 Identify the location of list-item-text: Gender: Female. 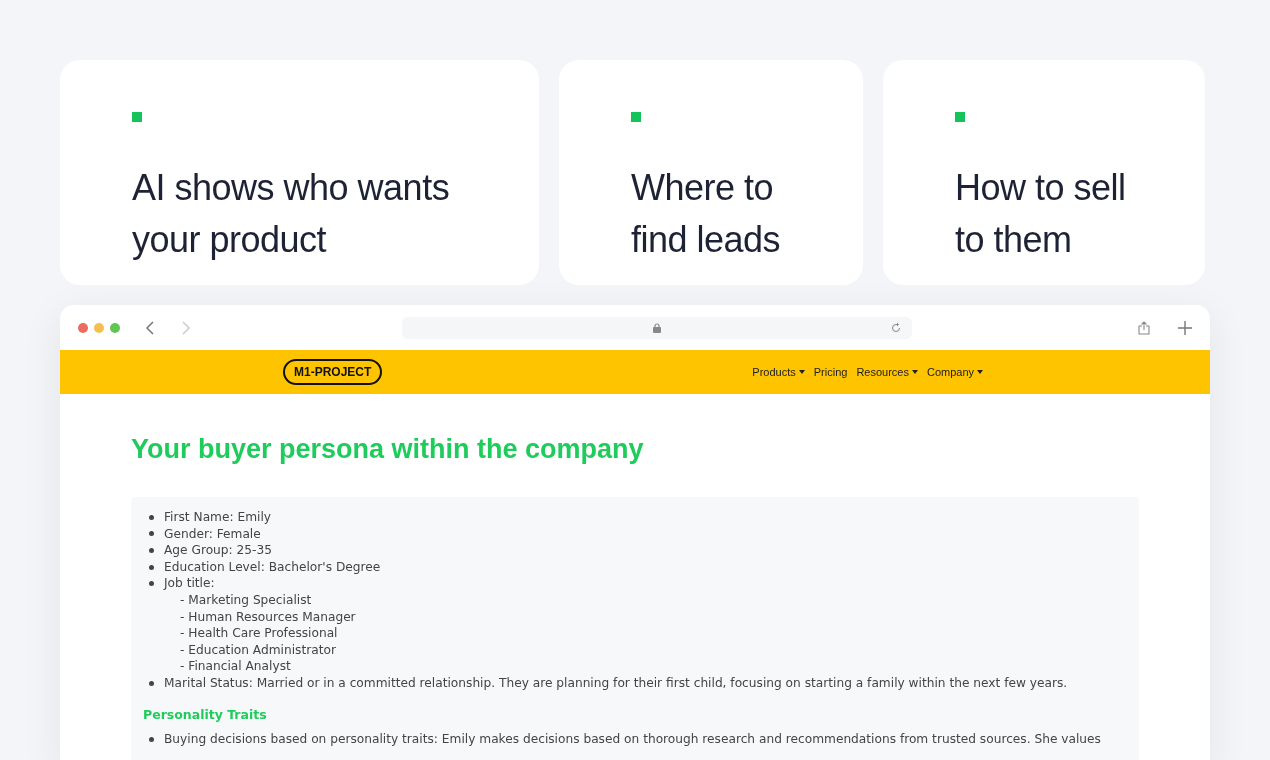
(212, 534).